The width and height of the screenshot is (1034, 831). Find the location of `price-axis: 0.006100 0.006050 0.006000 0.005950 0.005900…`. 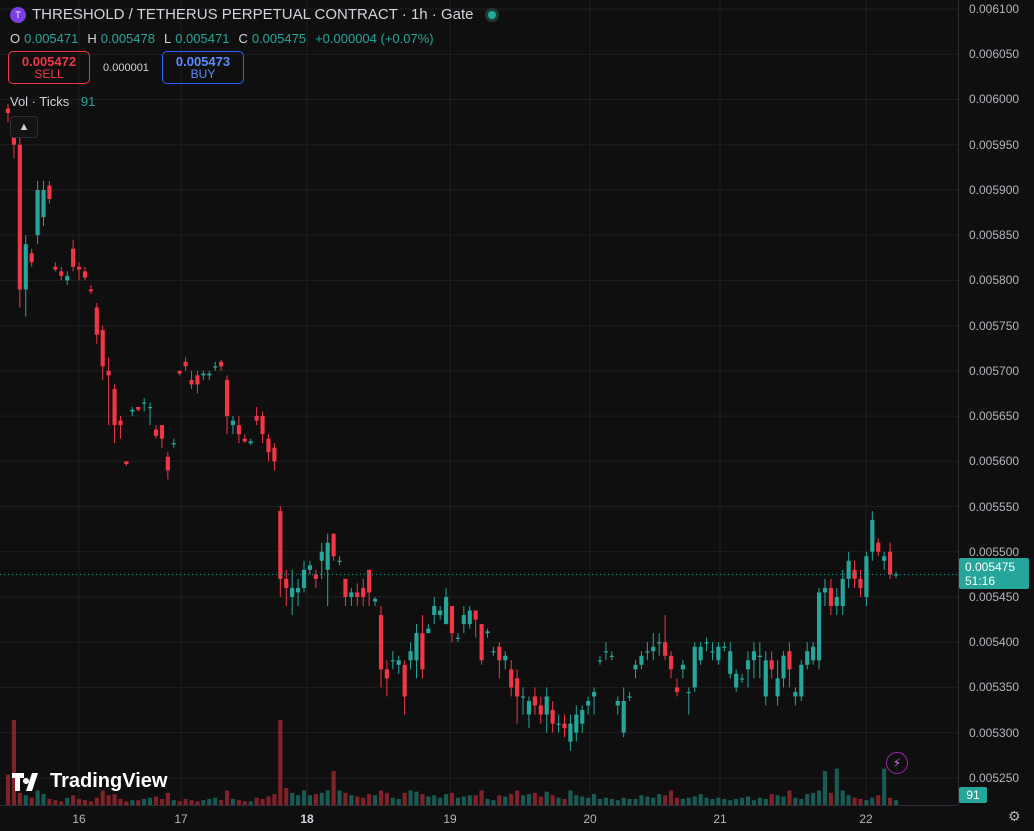

price-axis: 0.006100 0.006050 0.006000 0.005950 0.005900… is located at coordinates (996, 402).